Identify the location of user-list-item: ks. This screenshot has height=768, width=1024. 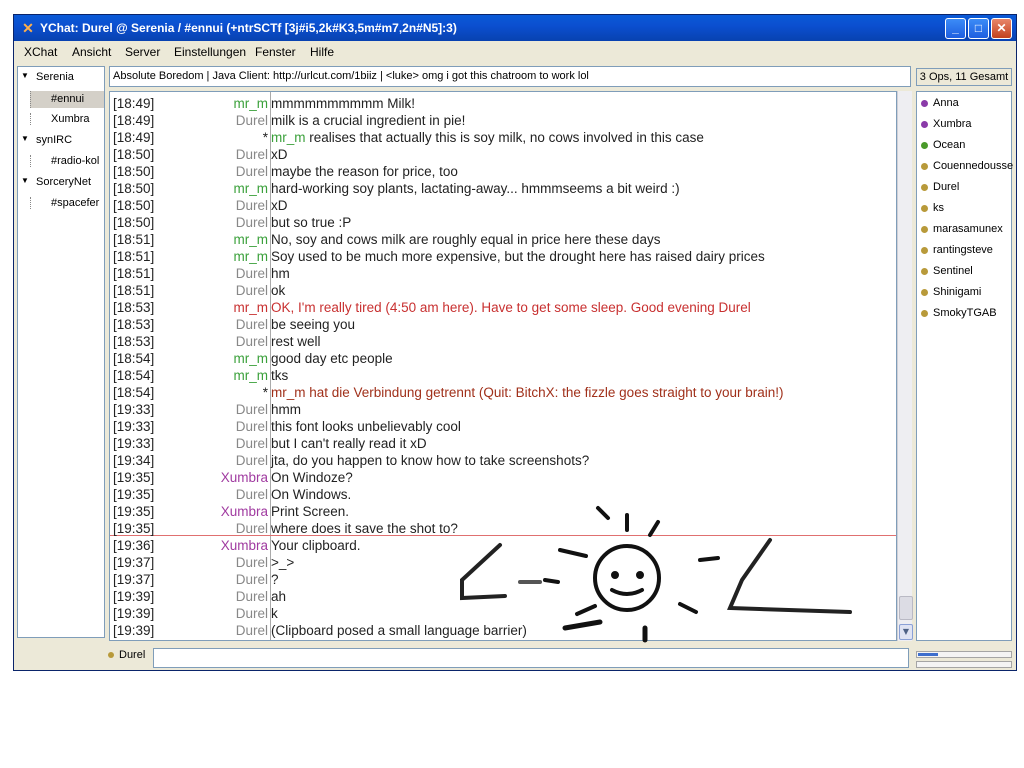
(932, 208).